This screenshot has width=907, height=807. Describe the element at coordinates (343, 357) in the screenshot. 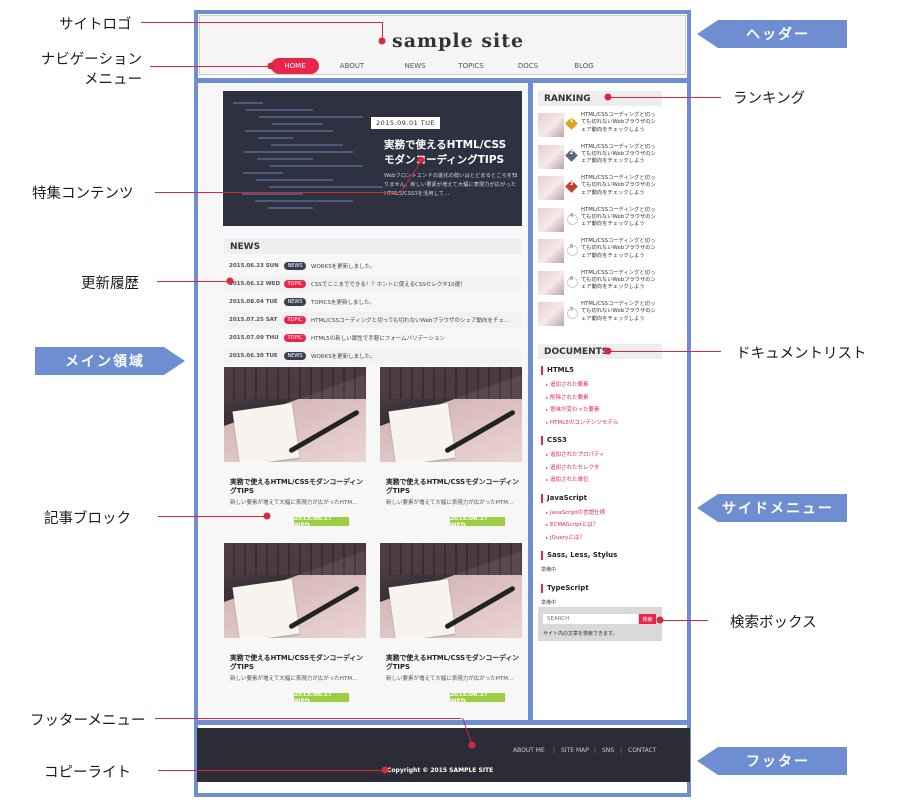

I see `news-text: WORKSを更新しました。` at that location.